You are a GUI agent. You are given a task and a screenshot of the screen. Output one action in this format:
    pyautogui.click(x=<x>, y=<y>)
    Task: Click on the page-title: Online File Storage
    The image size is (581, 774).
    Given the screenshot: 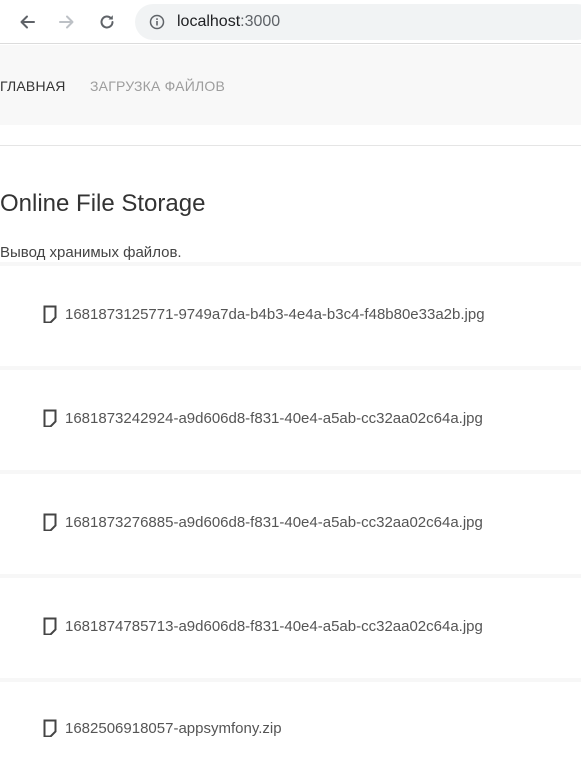 What is the action you would take?
    pyautogui.click(x=103, y=203)
    